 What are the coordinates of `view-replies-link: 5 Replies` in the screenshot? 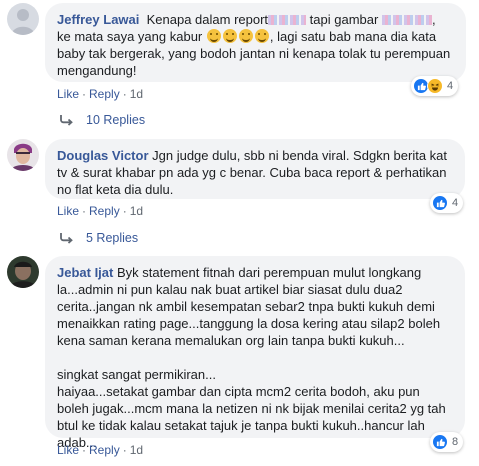 It's located at (99, 238).